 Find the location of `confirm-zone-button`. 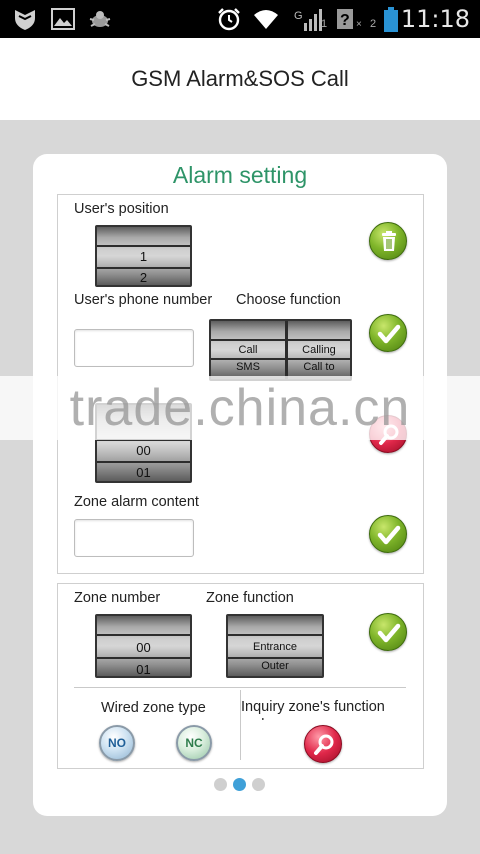

confirm-zone-button is located at coordinates (388, 632).